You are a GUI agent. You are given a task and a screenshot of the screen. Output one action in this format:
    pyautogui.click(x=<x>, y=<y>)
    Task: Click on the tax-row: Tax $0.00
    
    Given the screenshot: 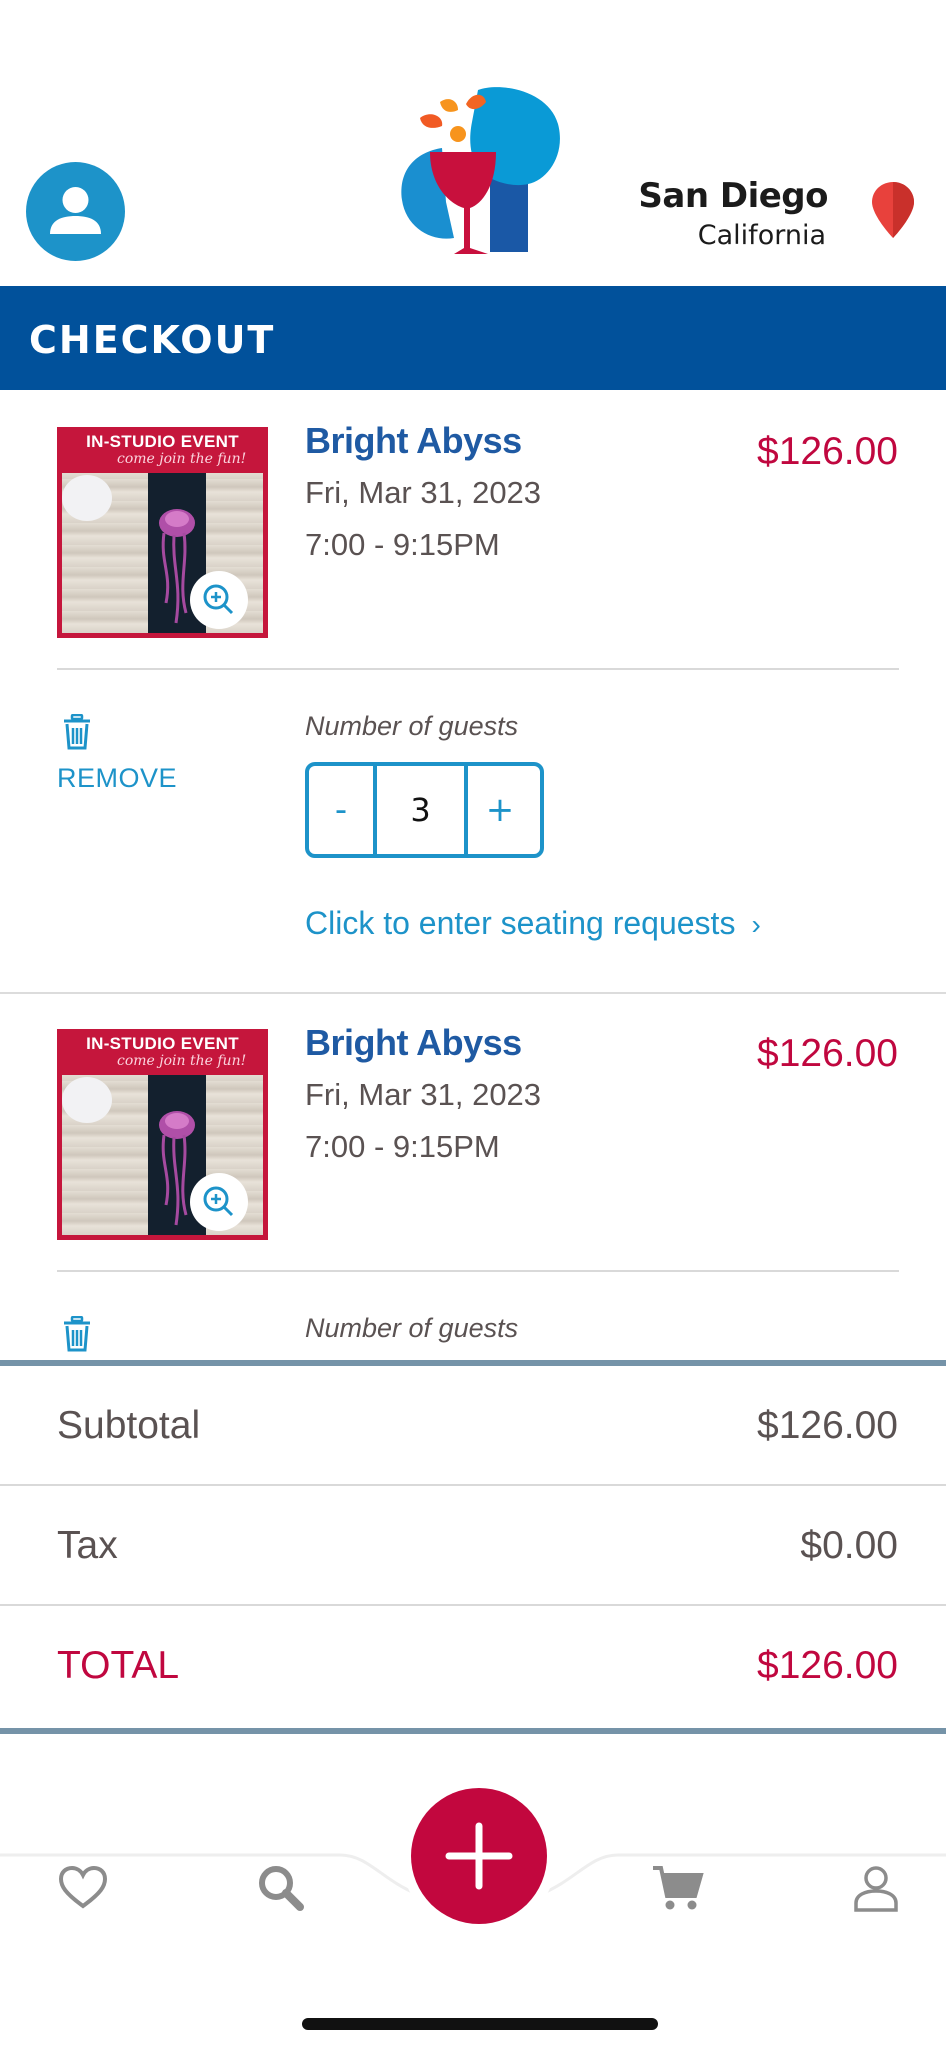 What is the action you would take?
    pyautogui.click(x=473, y=1545)
    